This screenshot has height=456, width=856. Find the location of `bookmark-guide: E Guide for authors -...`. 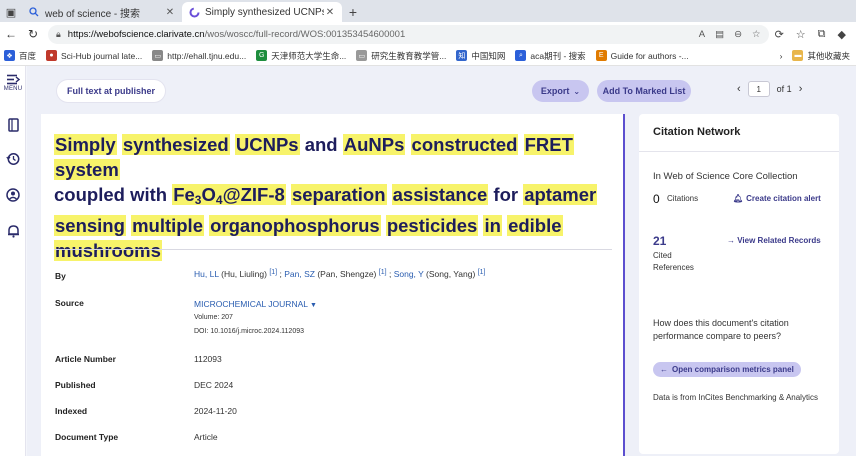

bookmark-guide: E Guide for authors -... is located at coordinates (642, 55).